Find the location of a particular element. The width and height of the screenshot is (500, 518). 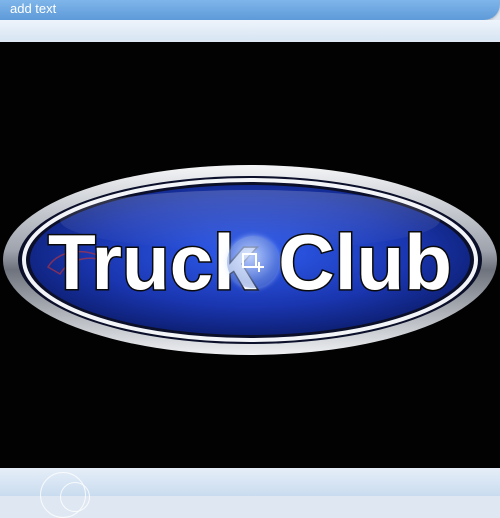

footer-band is located at coordinates (250, 493).